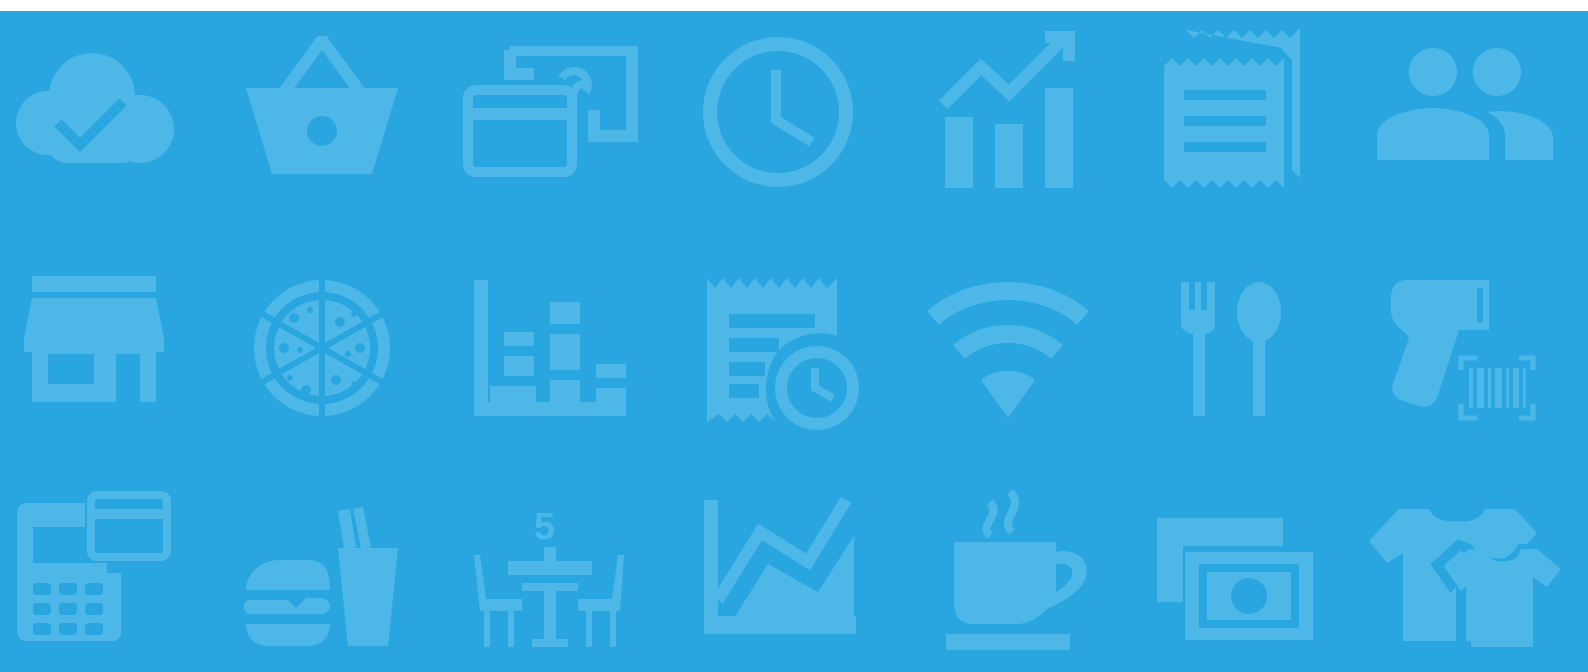 The image size is (1588, 672). Describe the element at coordinates (94, 339) in the screenshot. I see `storefront-icon` at that location.